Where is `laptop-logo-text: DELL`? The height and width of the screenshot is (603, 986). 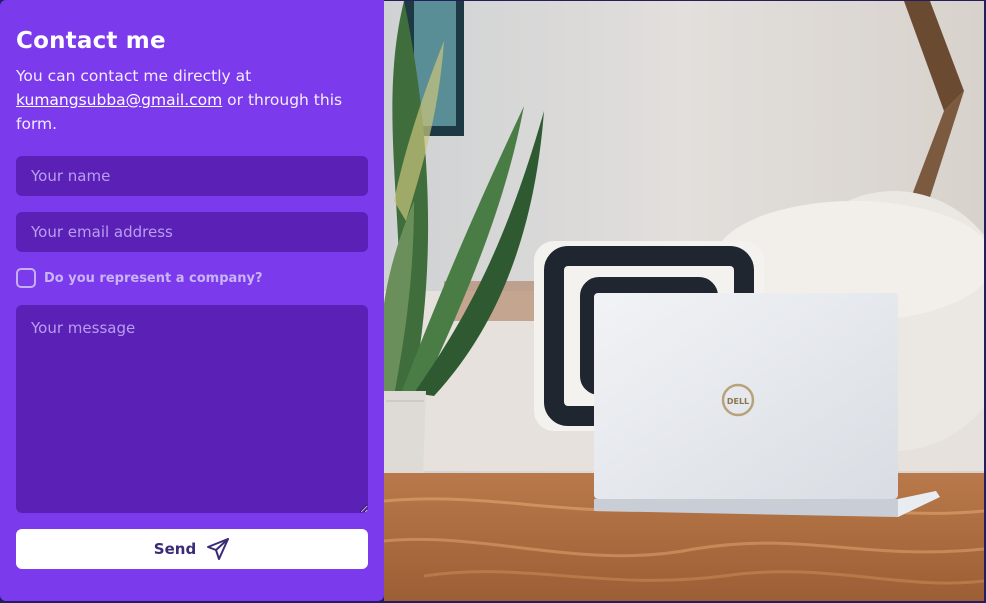 laptop-logo-text: DELL is located at coordinates (738, 401).